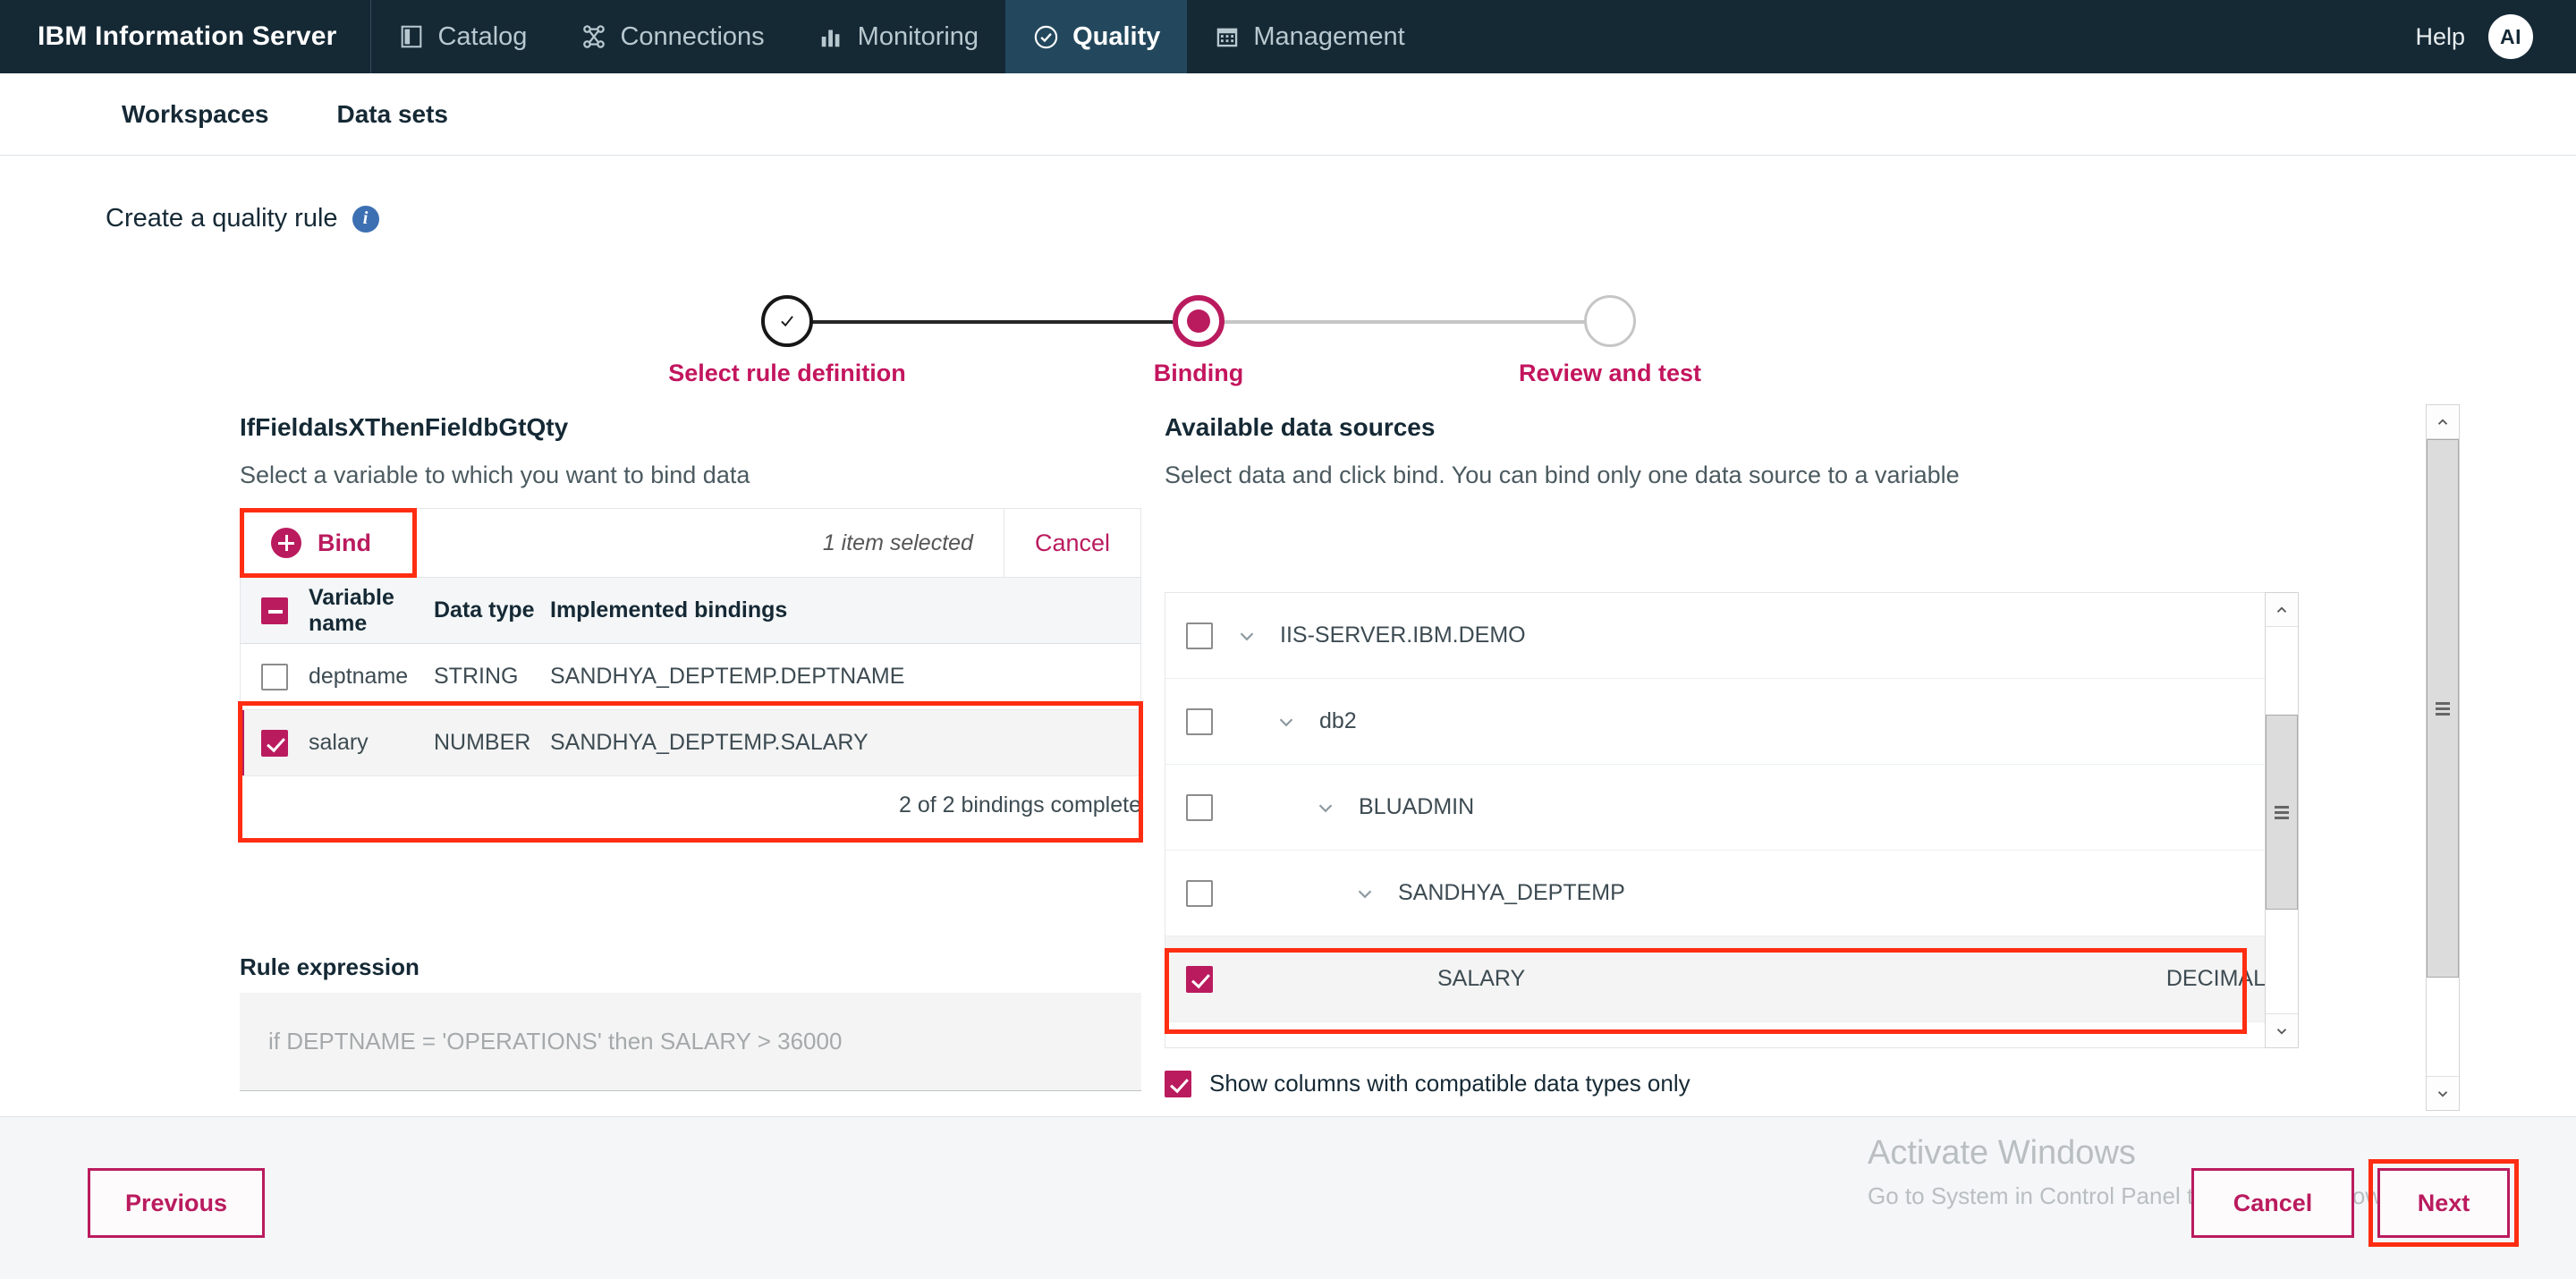 This screenshot has height=1279, width=2576. I want to click on catalog-icon, so click(411, 36).